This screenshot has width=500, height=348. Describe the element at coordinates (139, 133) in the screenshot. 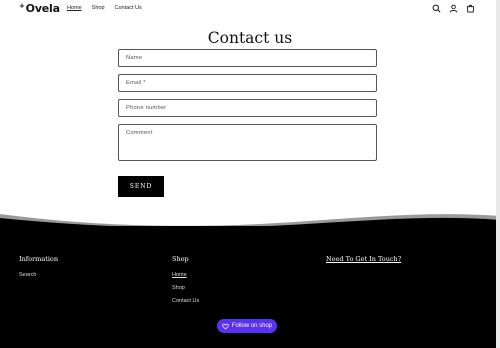

I see `comment-placeholder: Comment` at that location.